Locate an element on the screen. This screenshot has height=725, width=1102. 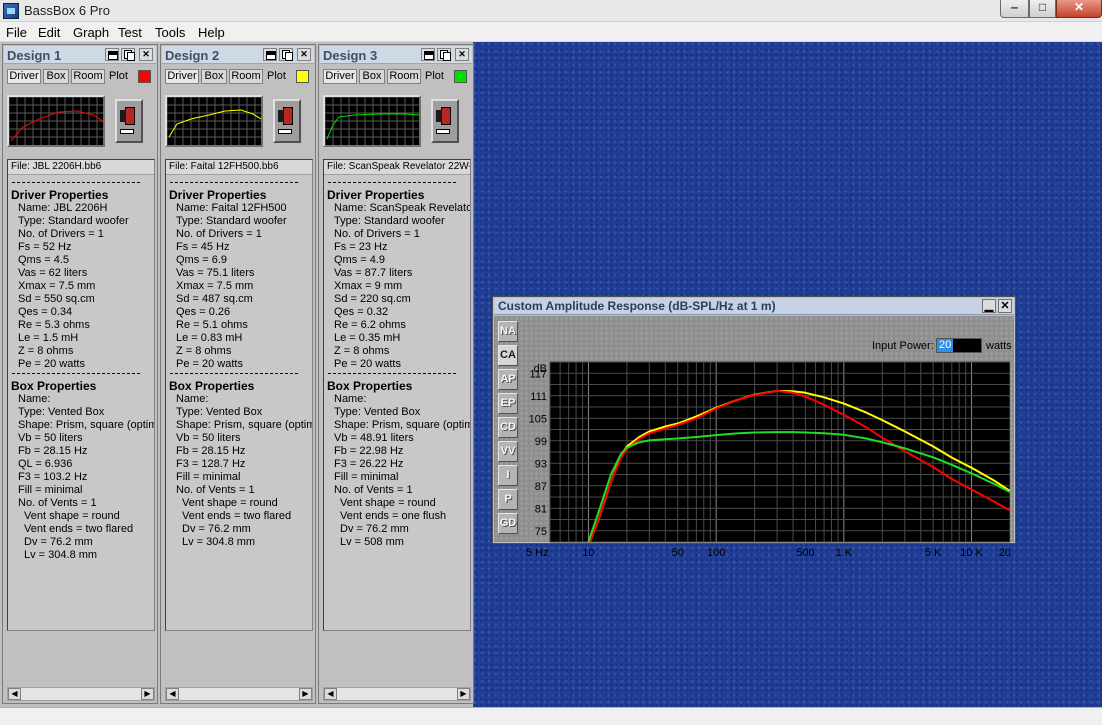
file-name: File: Faital 12FH500.bb6 is located at coordinates (239, 167).